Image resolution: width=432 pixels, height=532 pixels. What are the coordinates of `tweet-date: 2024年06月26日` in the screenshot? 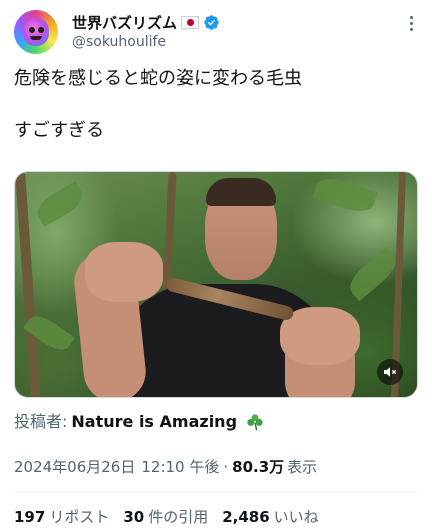 It's located at (74, 467).